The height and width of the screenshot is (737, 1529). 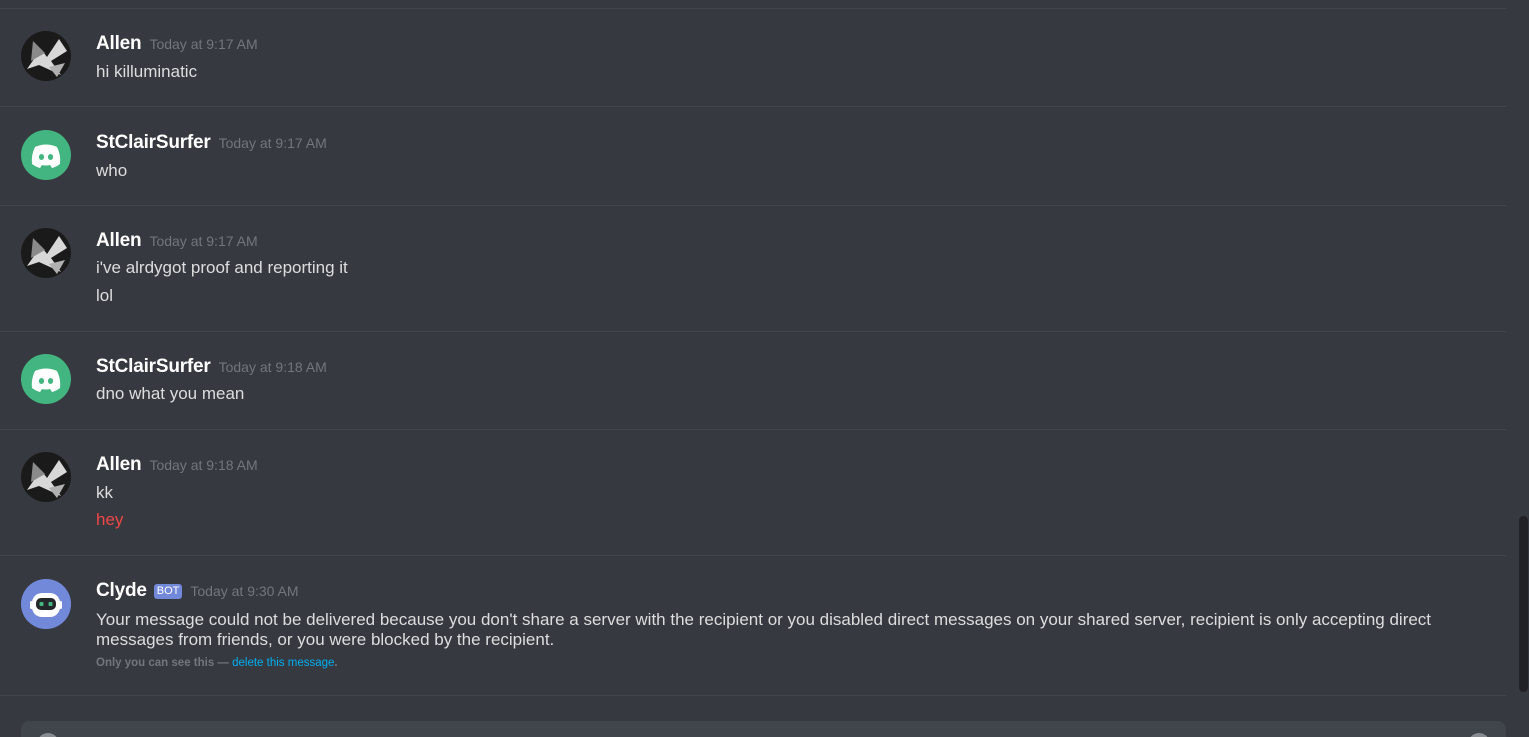 I want to click on ephemeral-note-end: ., so click(x=336, y=663).